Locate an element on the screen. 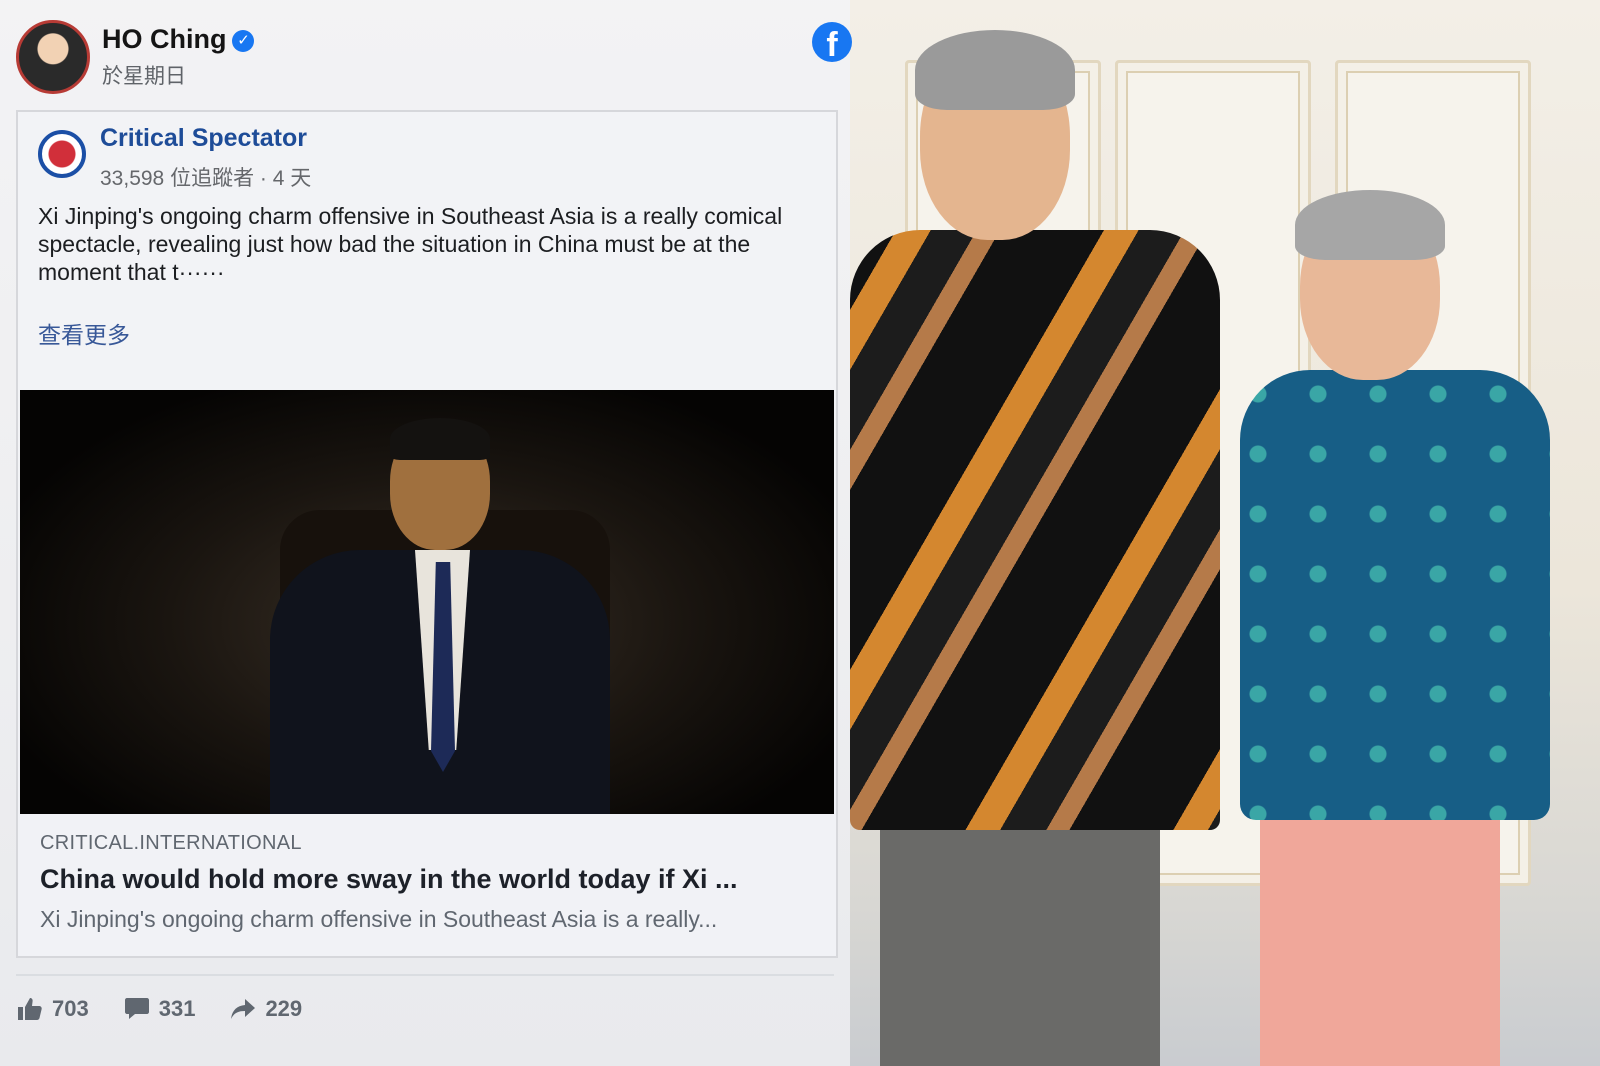 The image size is (1600, 1066). comment-count: 331 is located at coordinates (160, 1009).